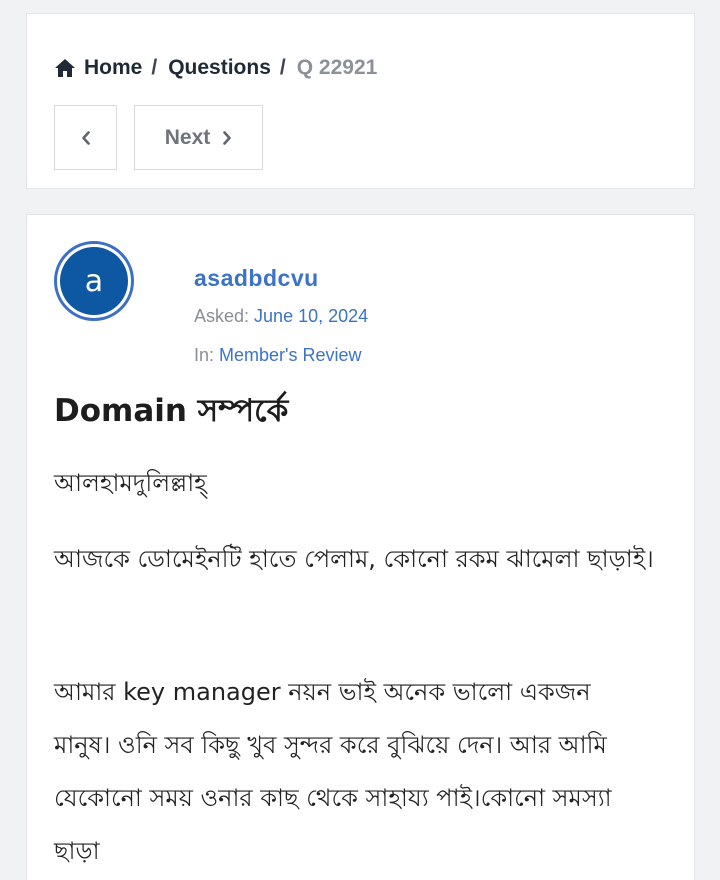 Image resolution: width=720 pixels, height=880 pixels. I want to click on breadcrumb-questions-link: Questions, so click(219, 68).